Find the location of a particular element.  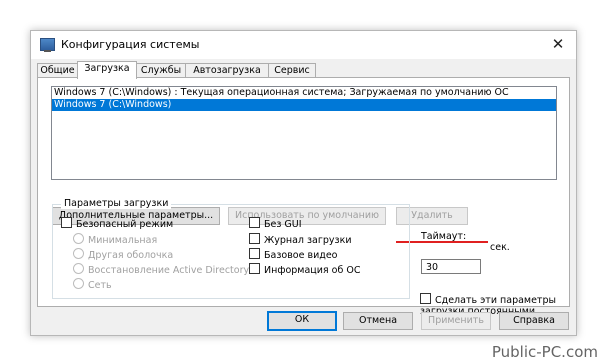

network-label: Сеть is located at coordinates (100, 285).